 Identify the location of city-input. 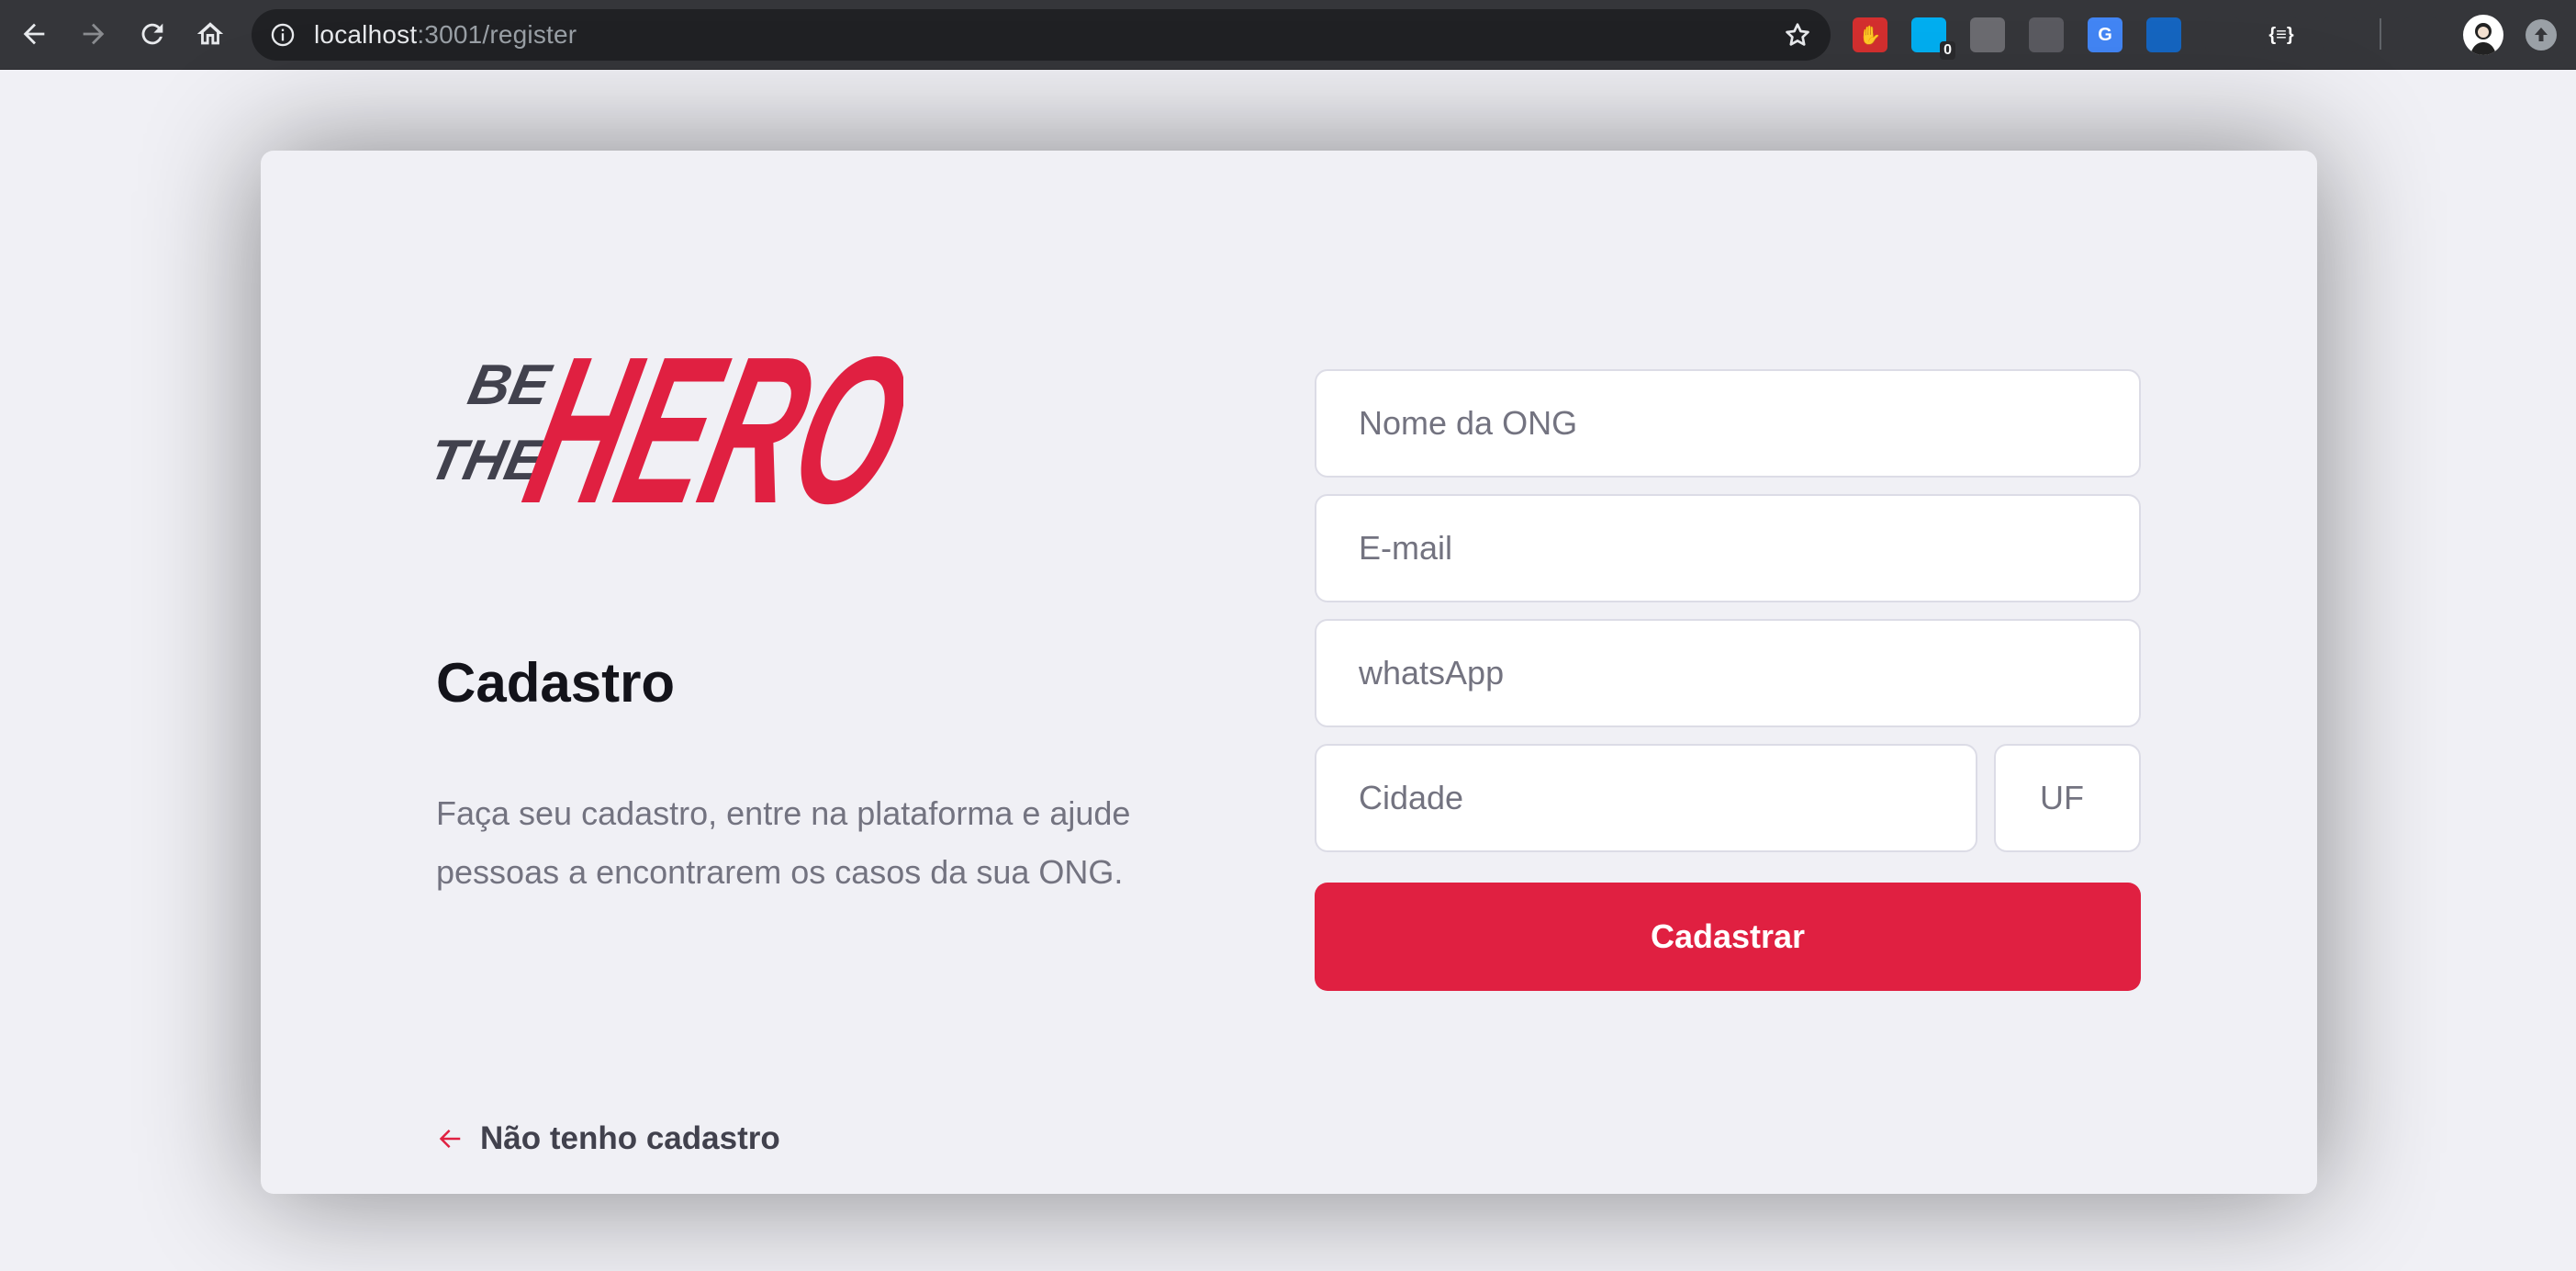
(1646, 798).